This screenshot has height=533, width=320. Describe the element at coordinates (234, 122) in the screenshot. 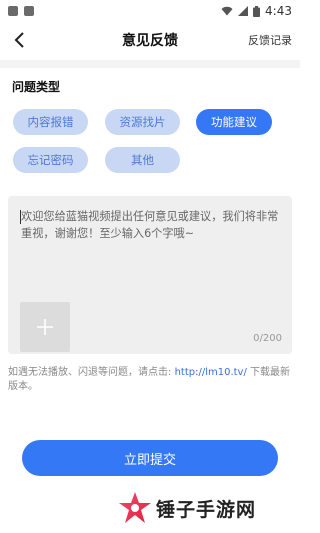

I see `category-chip-feature-suggestion: 功能建议` at that location.